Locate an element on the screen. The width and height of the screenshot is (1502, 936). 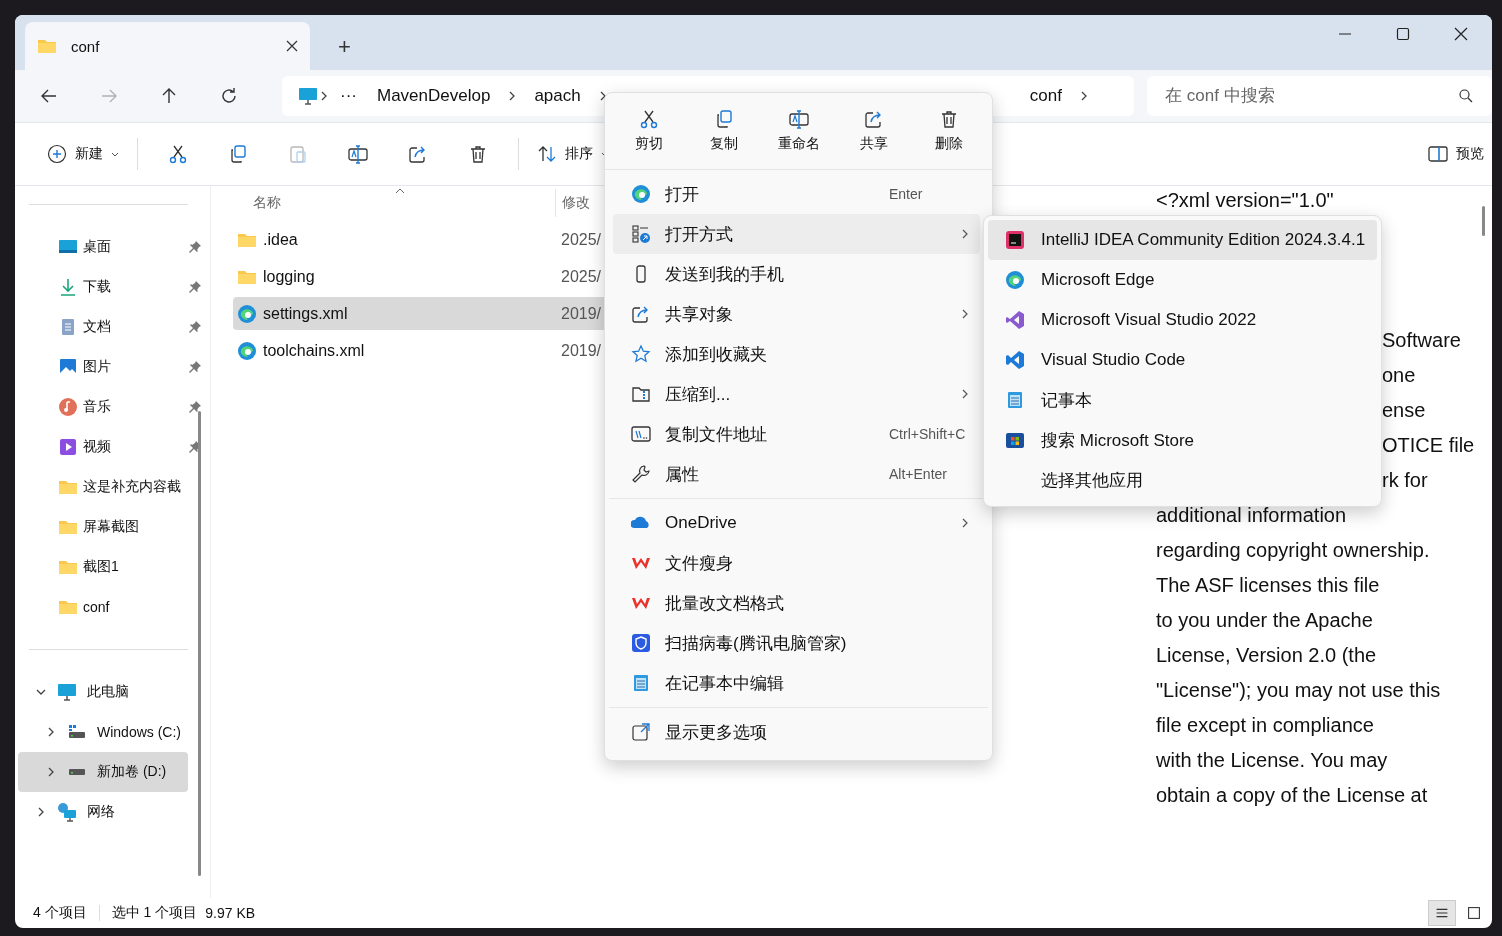
preview-line: file except in compliance is located at coordinates (1265, 725).